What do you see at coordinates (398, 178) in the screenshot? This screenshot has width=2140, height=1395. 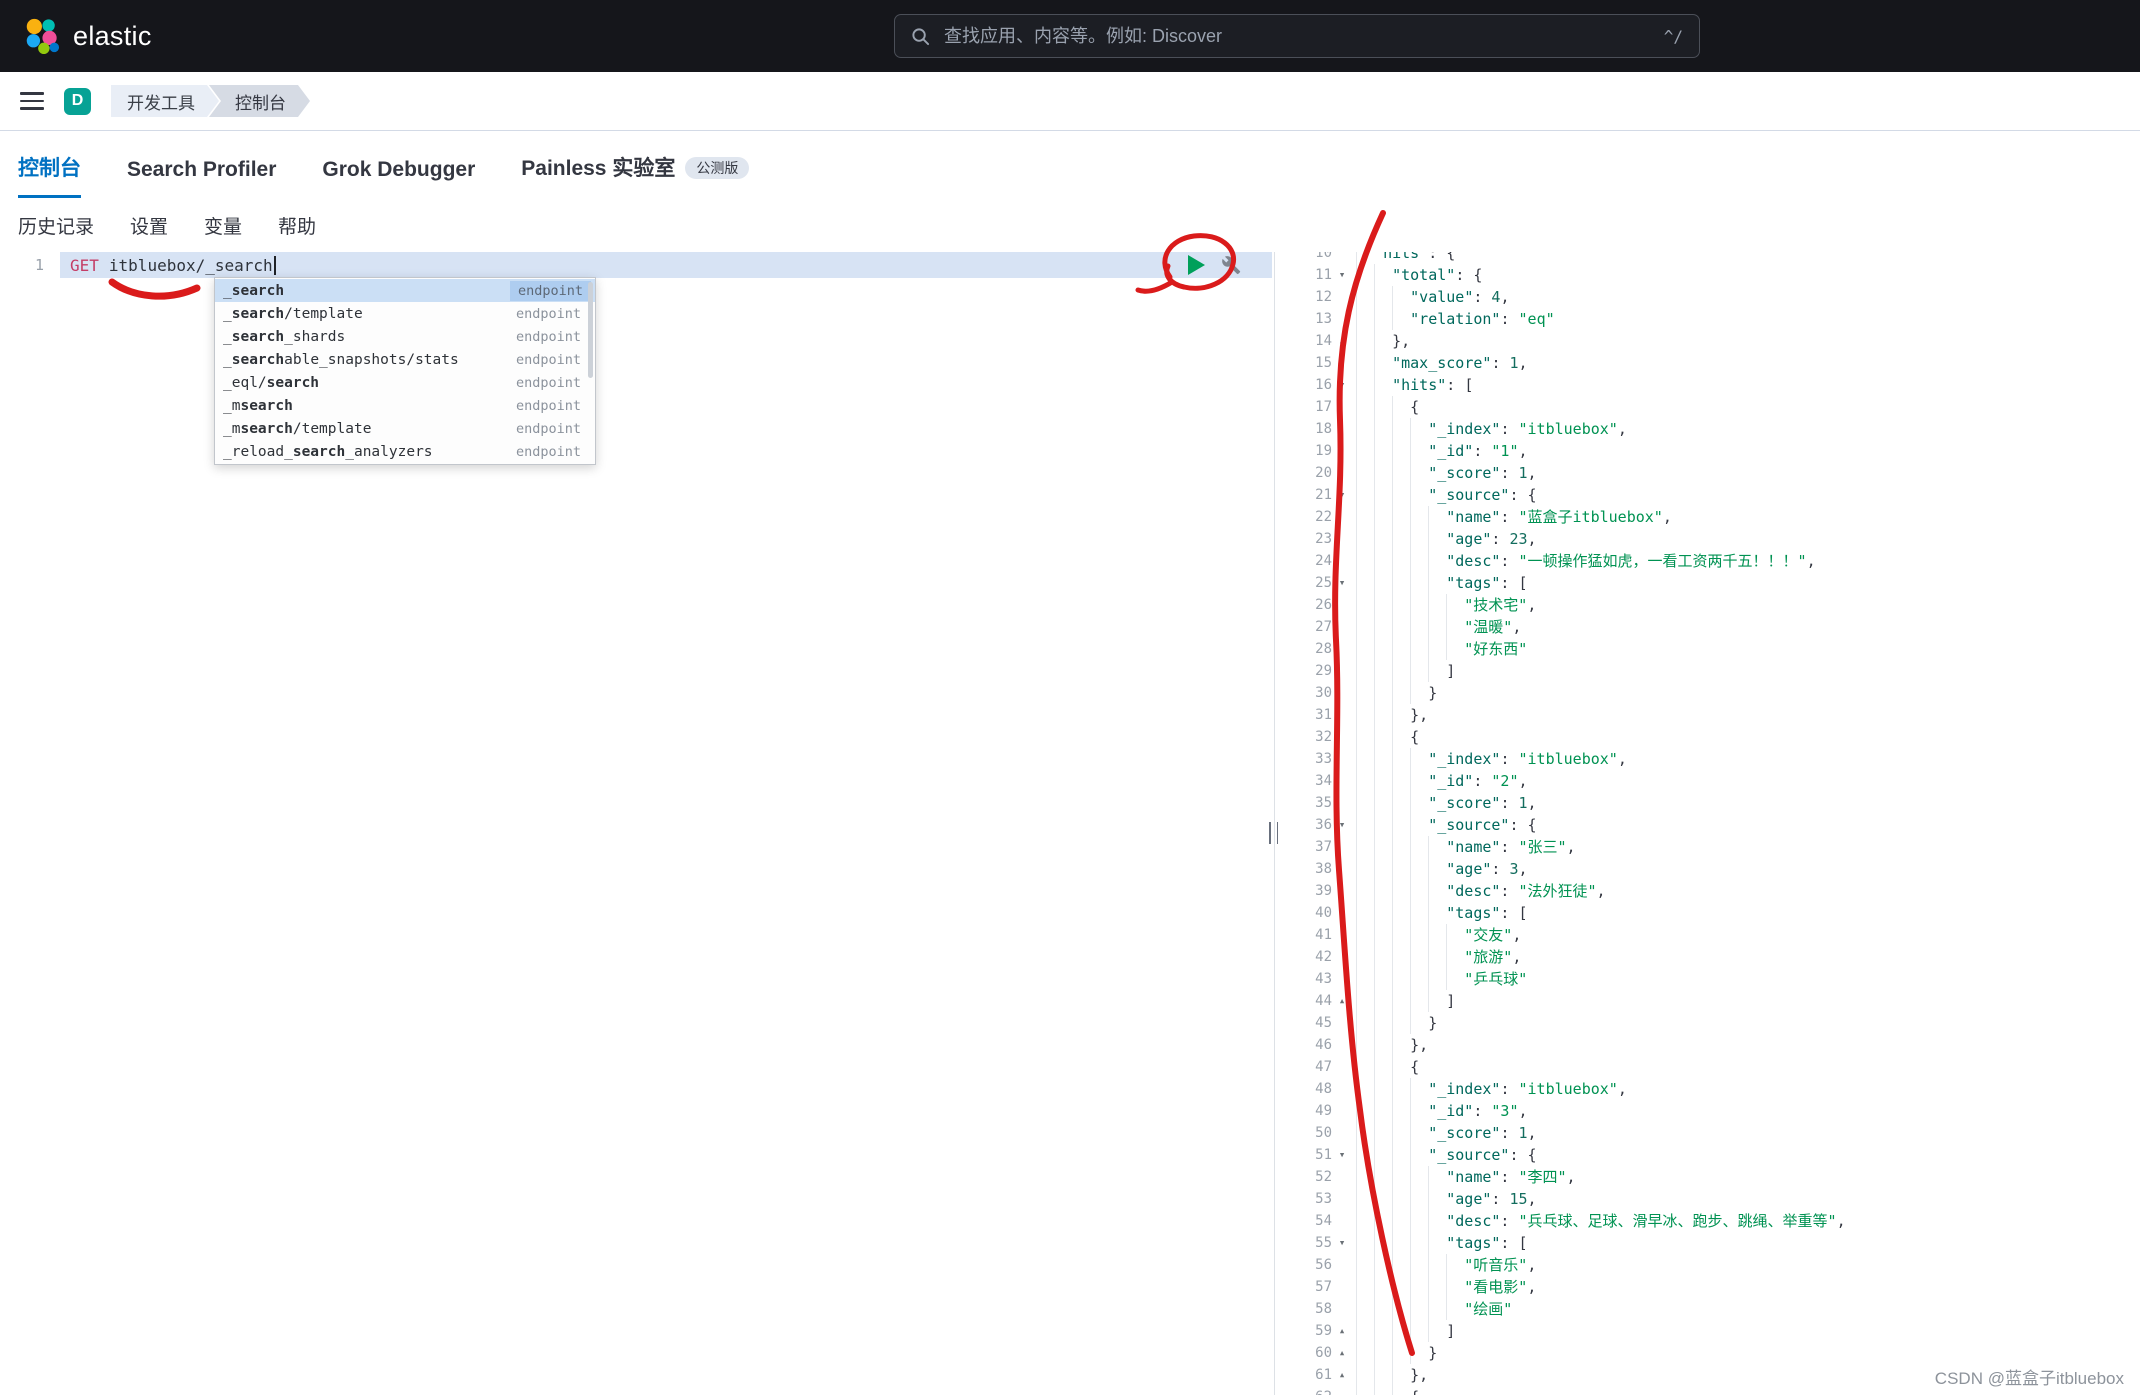 I see `tab-grok-debugger: Grok Debugger` at bounding box center [398, 178].